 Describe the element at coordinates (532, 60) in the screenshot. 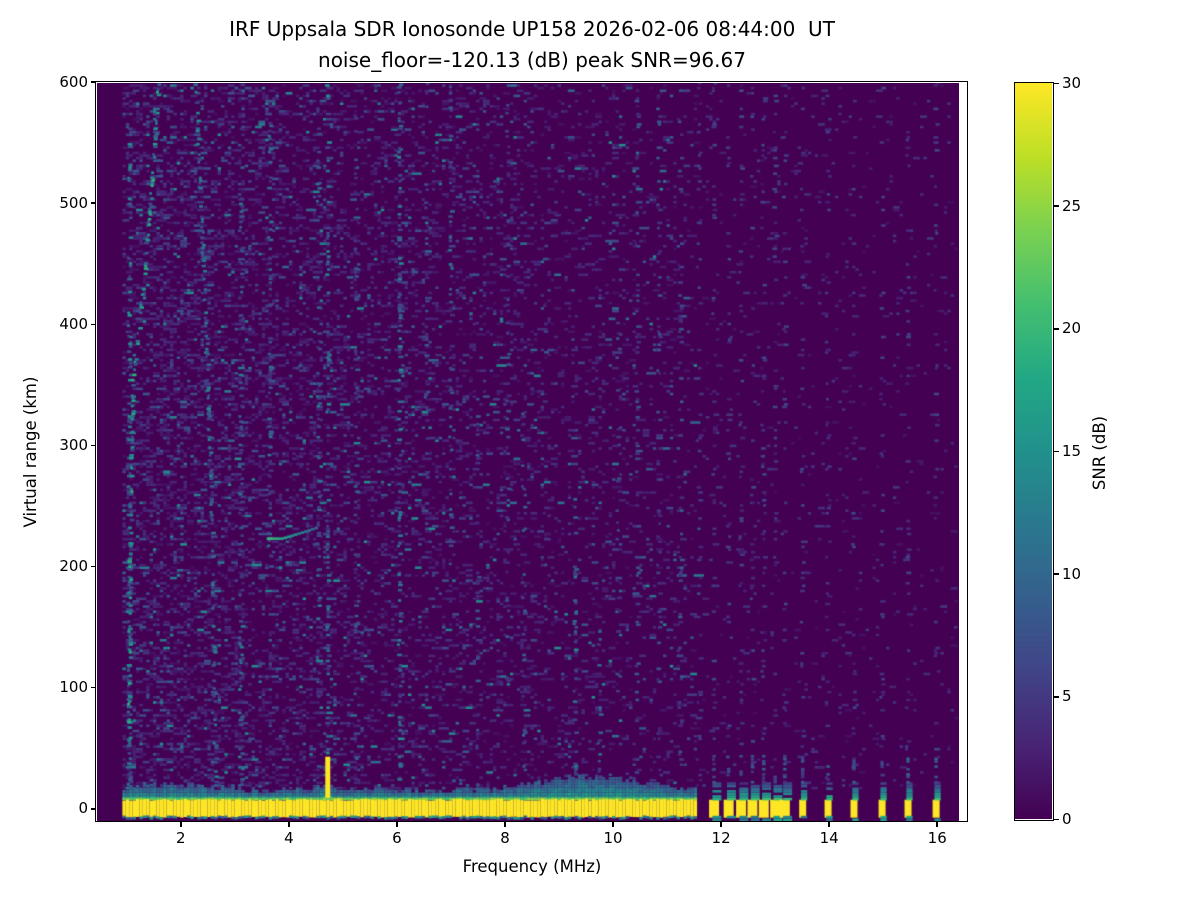

I see `chart-subtitle: noise_floor=-120.13 (dB) peak SNR=96.67` at that location.